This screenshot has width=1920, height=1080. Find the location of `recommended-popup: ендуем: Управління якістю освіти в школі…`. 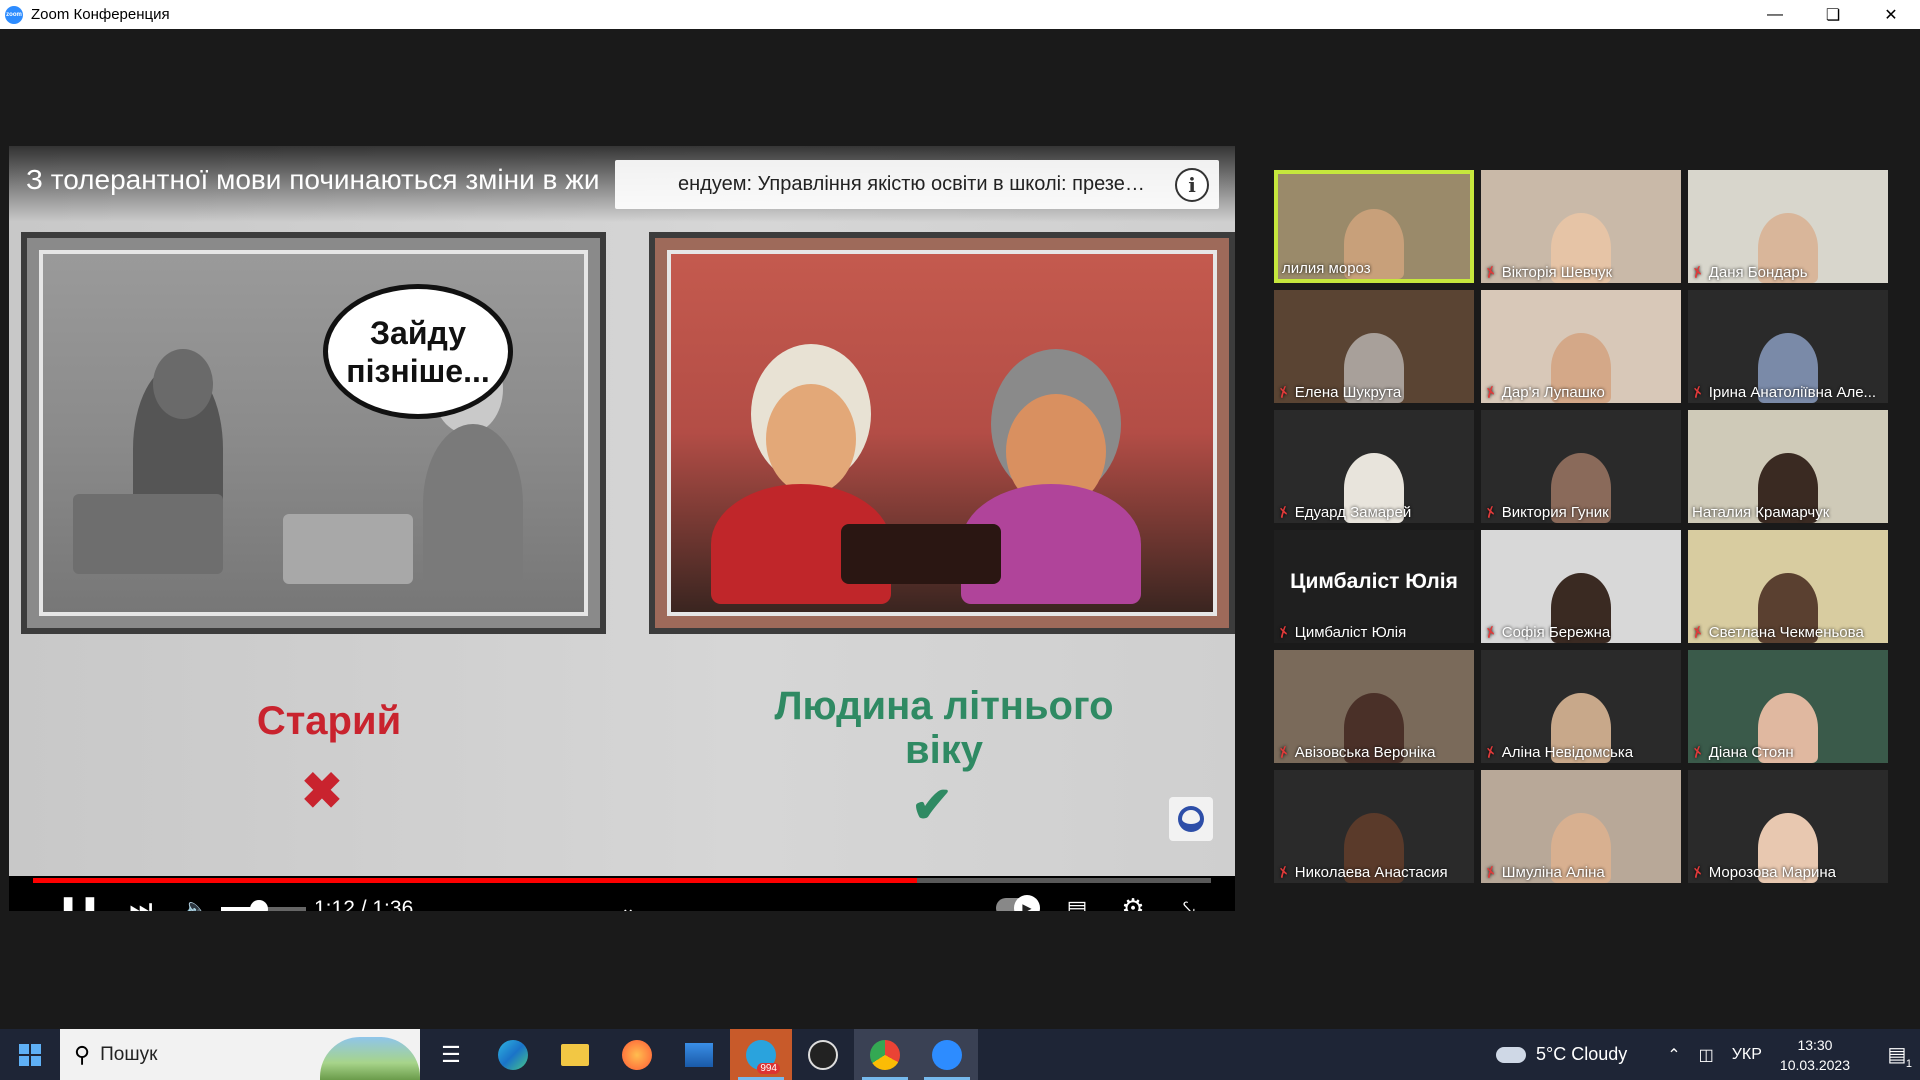

recommended-popup: ендуем: Управління якістю освіти в школі… is located at coordinates (917, 184).